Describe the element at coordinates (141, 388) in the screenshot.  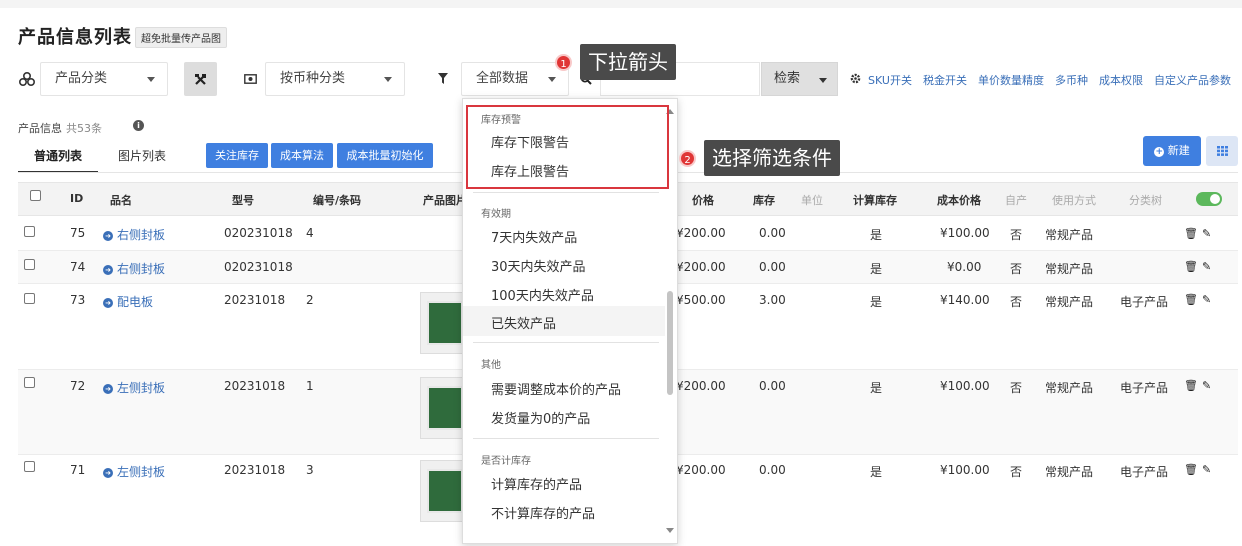
I see `cell-name: 左侧封板` at that location.